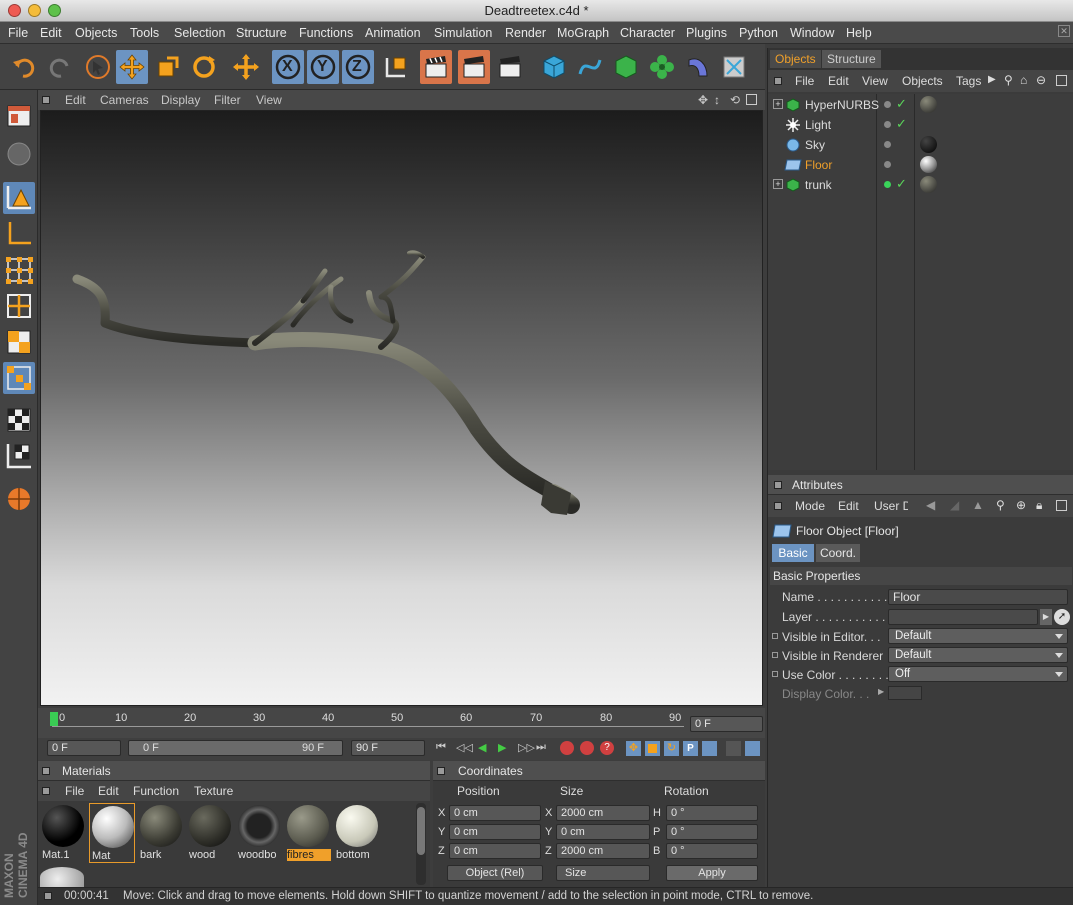 Image resolution: width=1073 pixels, height=905 pixels. I want to click on previous-key-icon: ◁◁, so click(464, 747).